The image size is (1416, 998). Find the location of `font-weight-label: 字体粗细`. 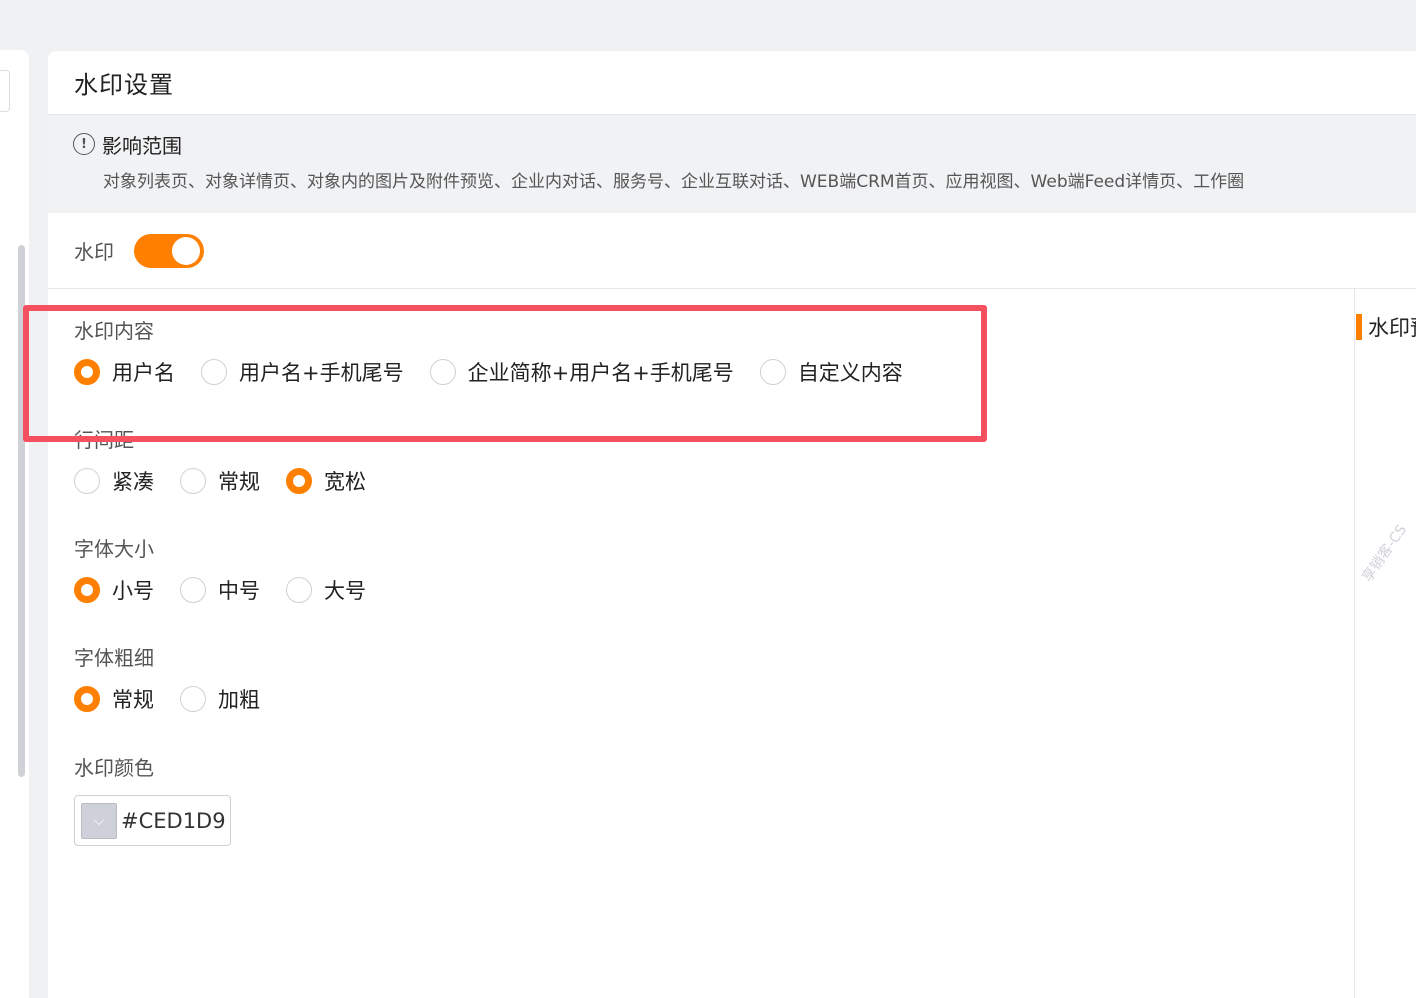

font-weight-label: 字体粗细 is located at coordinates (114, 658).